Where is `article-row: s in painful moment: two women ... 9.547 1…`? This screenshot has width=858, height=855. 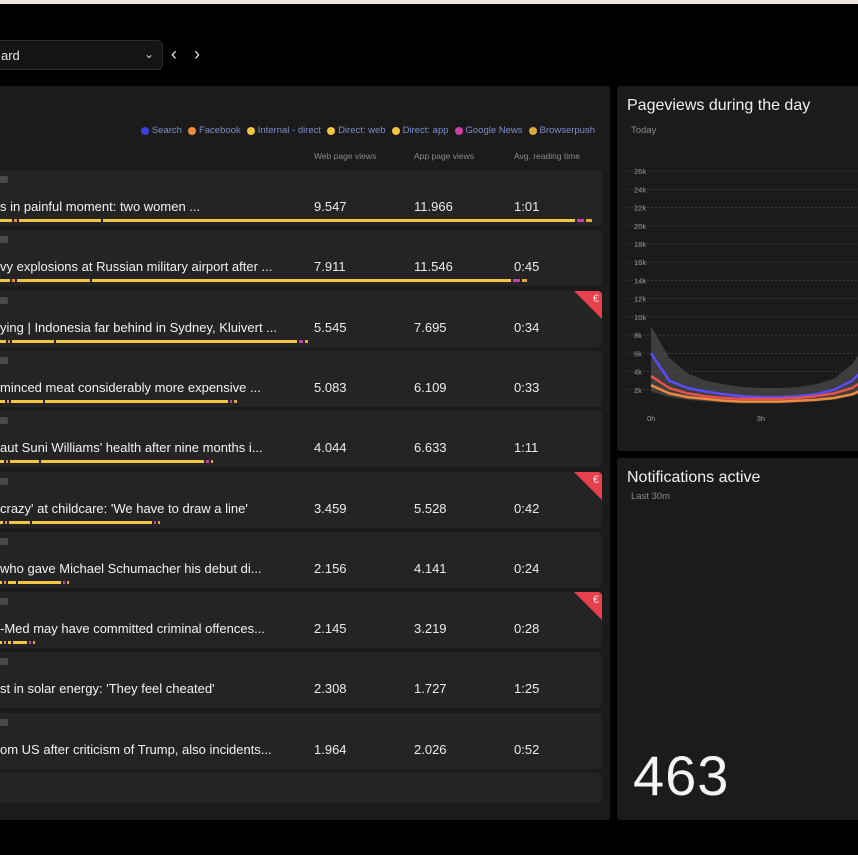
article-row: s in painful moment: two women ... 9.547 1… is located at coordinates (301, 198).